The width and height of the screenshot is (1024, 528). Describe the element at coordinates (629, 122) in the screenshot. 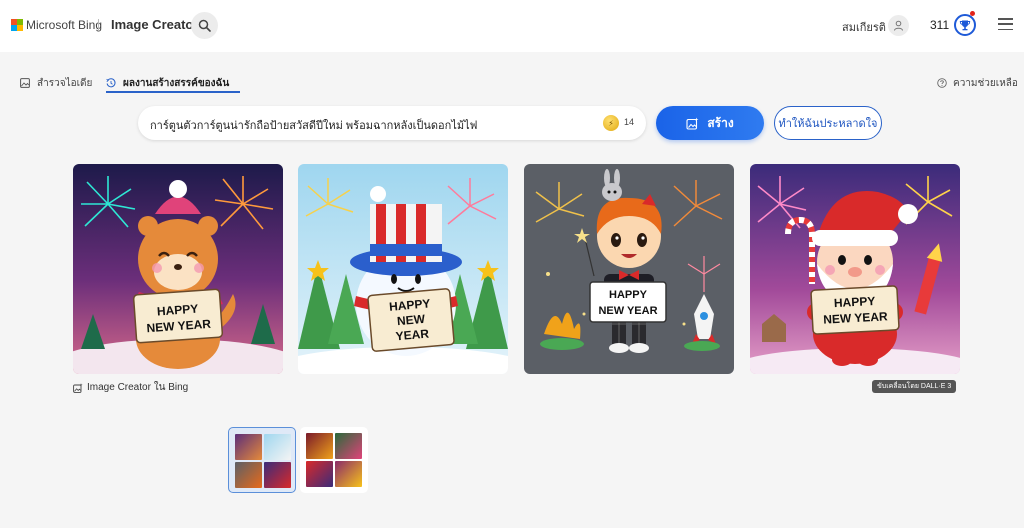

I see `boost-count: 14` at that location.